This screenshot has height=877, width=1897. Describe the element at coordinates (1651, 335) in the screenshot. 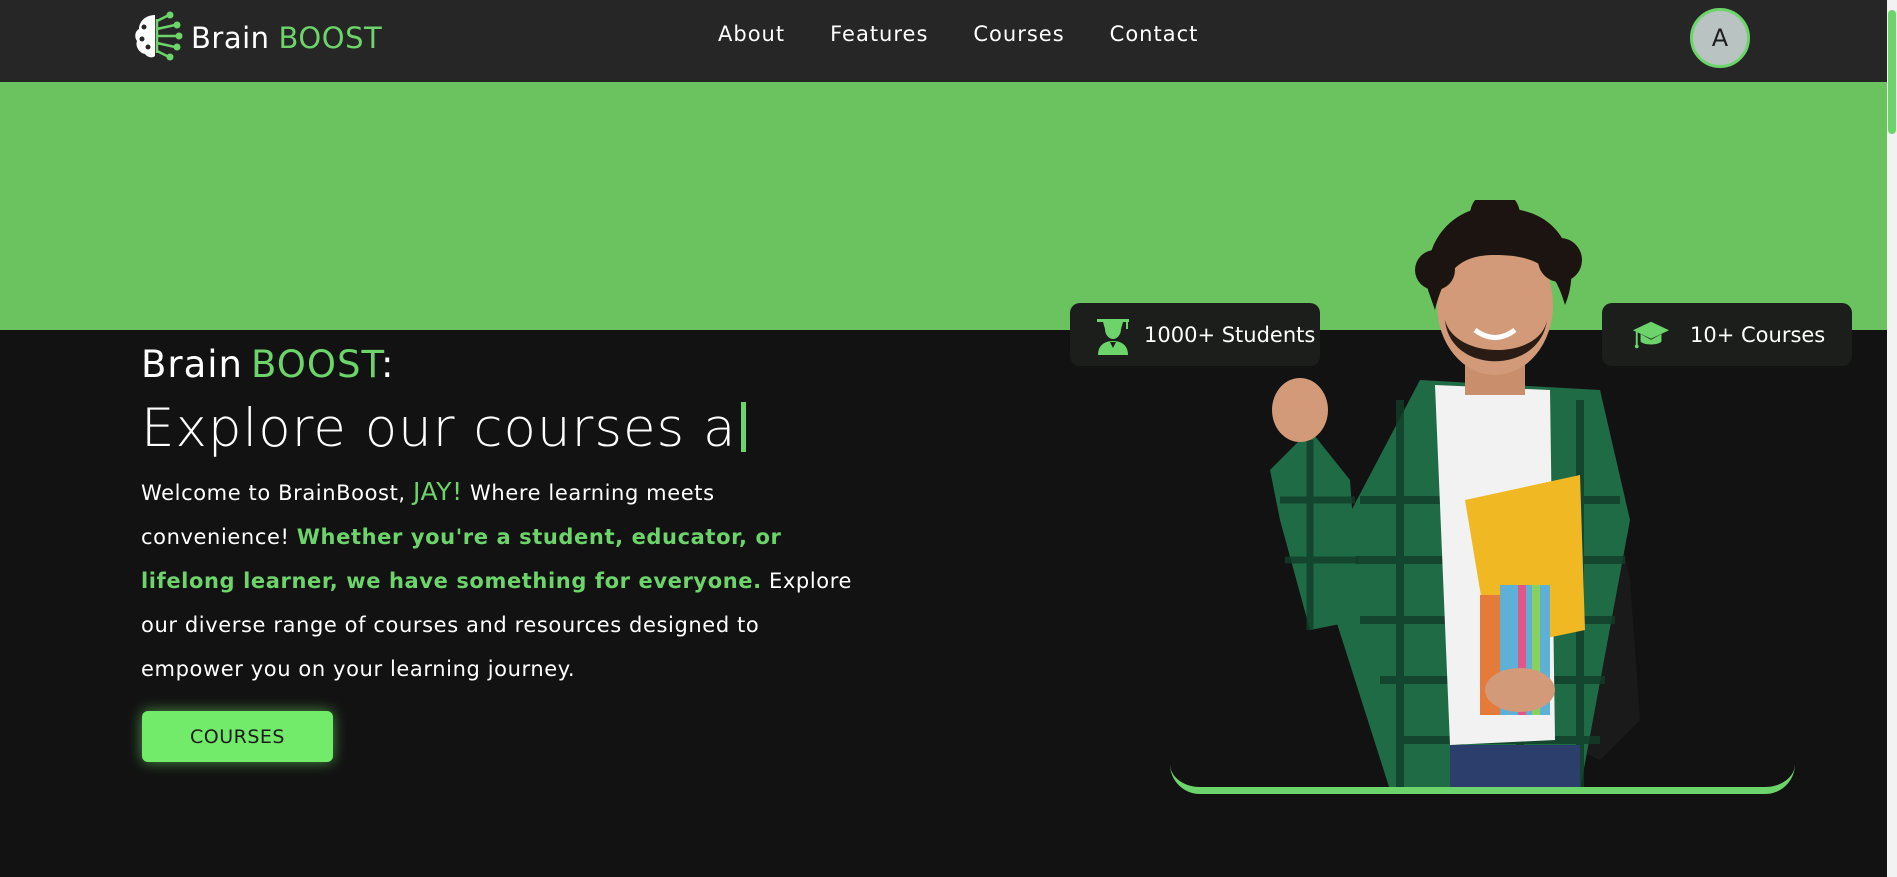

I see `graduation-cap-icon` at that location.